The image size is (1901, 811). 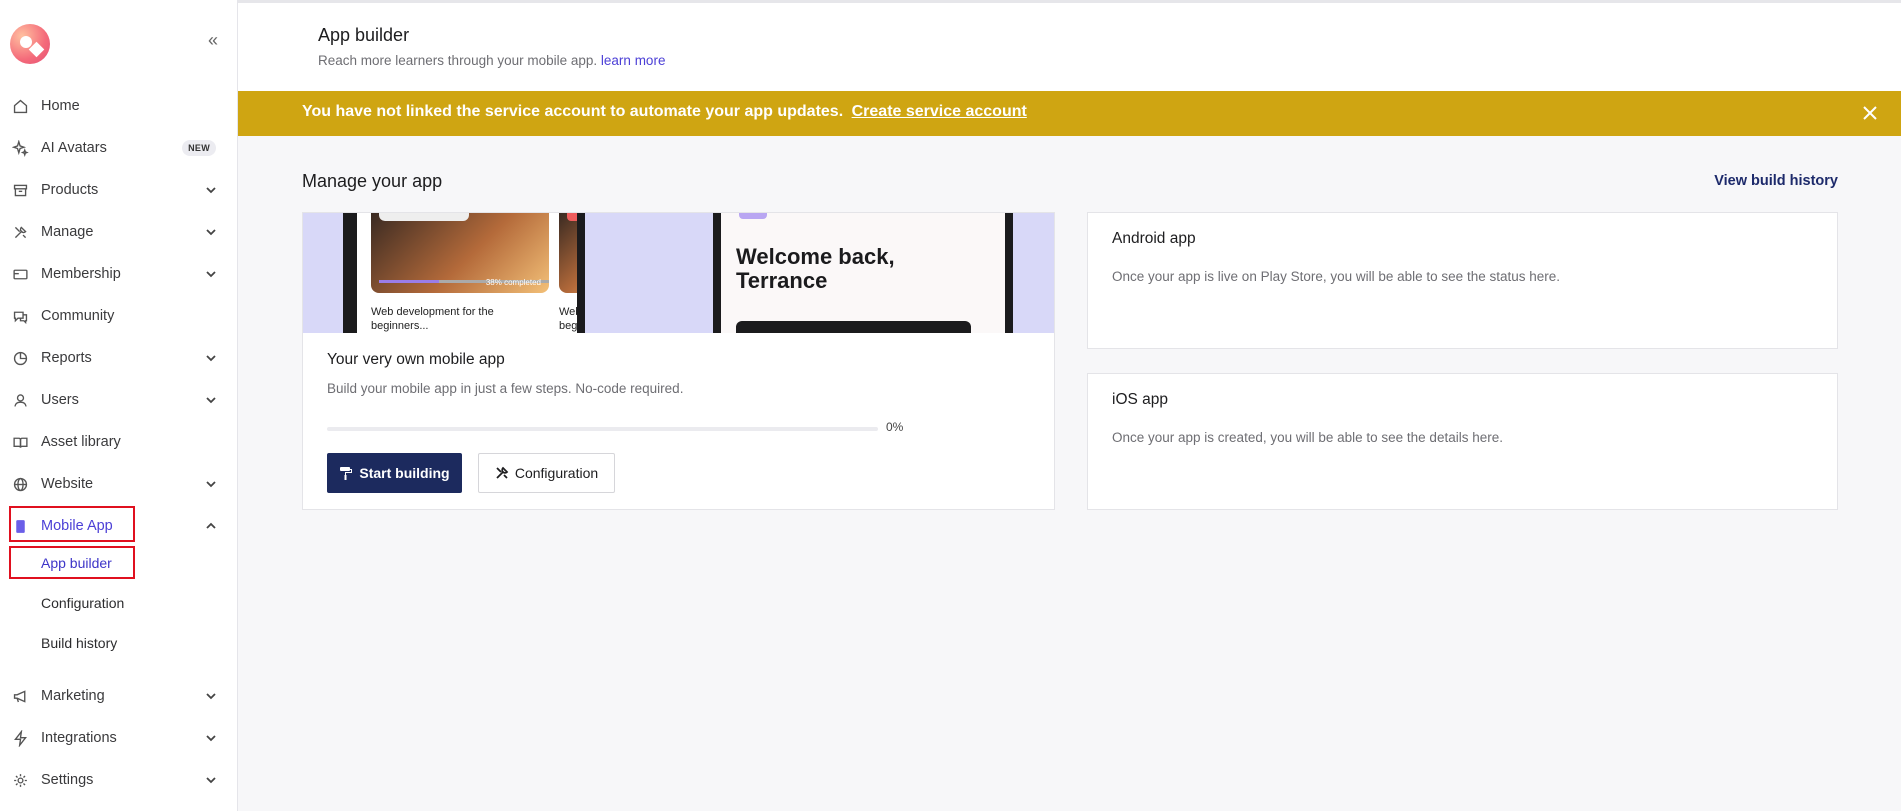 What do you see at coordinates (404, 473) in the screenshot?
I see `start-building-label: Start building` at bounding box center [404, 473].